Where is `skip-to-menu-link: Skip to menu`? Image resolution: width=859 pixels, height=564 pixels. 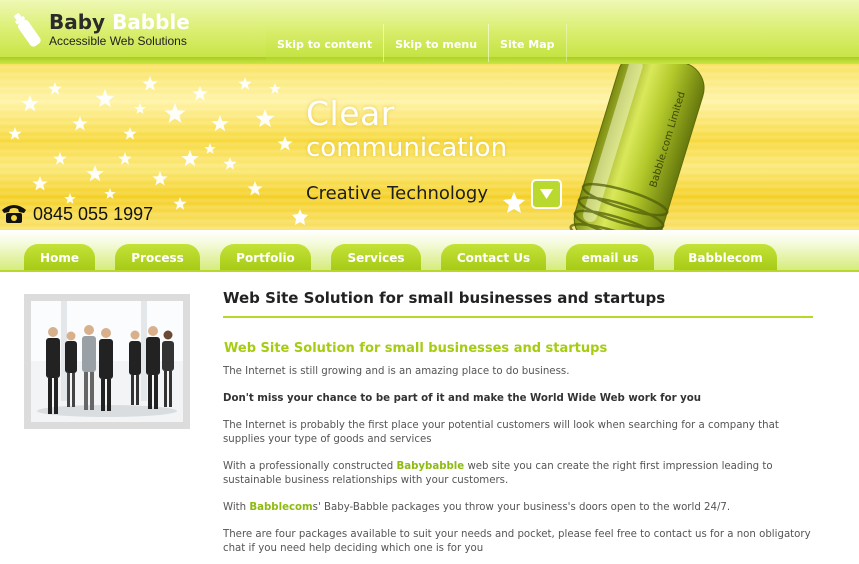
skip-to-menu-link: Skip to menu is located at coordinates (437, 43).